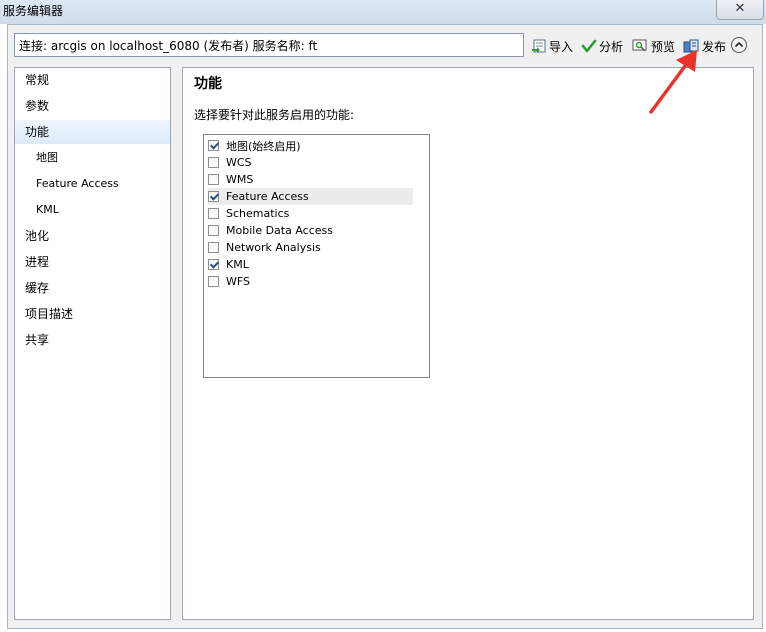 The image size is (766, 632). Describe the element at coordinates (240, 179) in the screenshot. I see `capability-label: WMS` at that location.